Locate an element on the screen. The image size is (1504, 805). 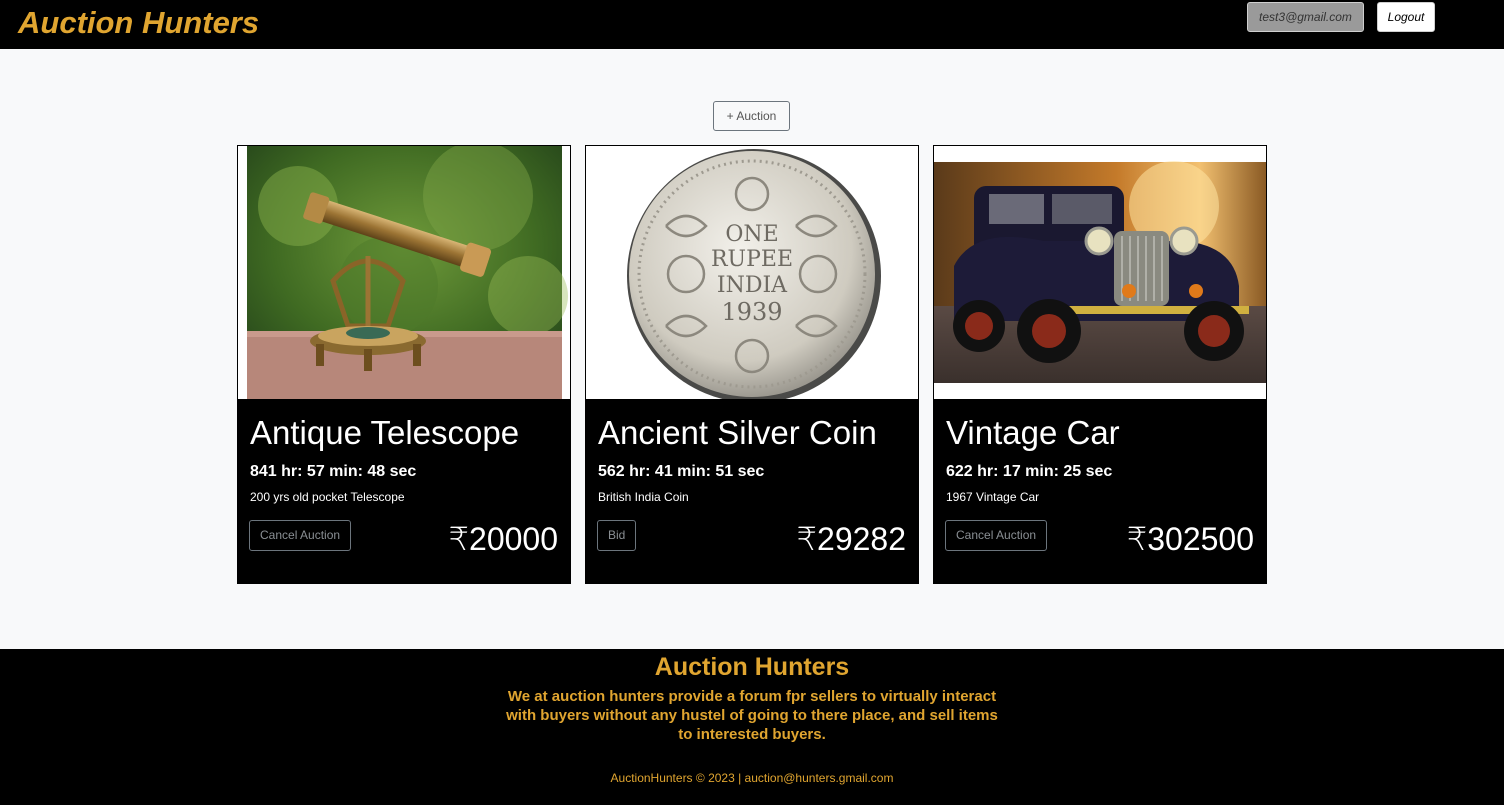
auction-title: Antique Telescope is located at coordinates (385, 432).